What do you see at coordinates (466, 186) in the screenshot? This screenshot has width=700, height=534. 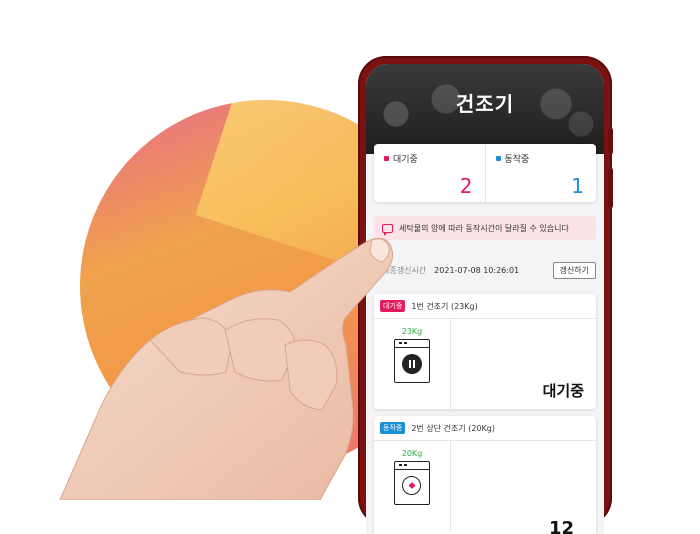 I see `status-waiting-count: 2` at bounding box center [466, 186].